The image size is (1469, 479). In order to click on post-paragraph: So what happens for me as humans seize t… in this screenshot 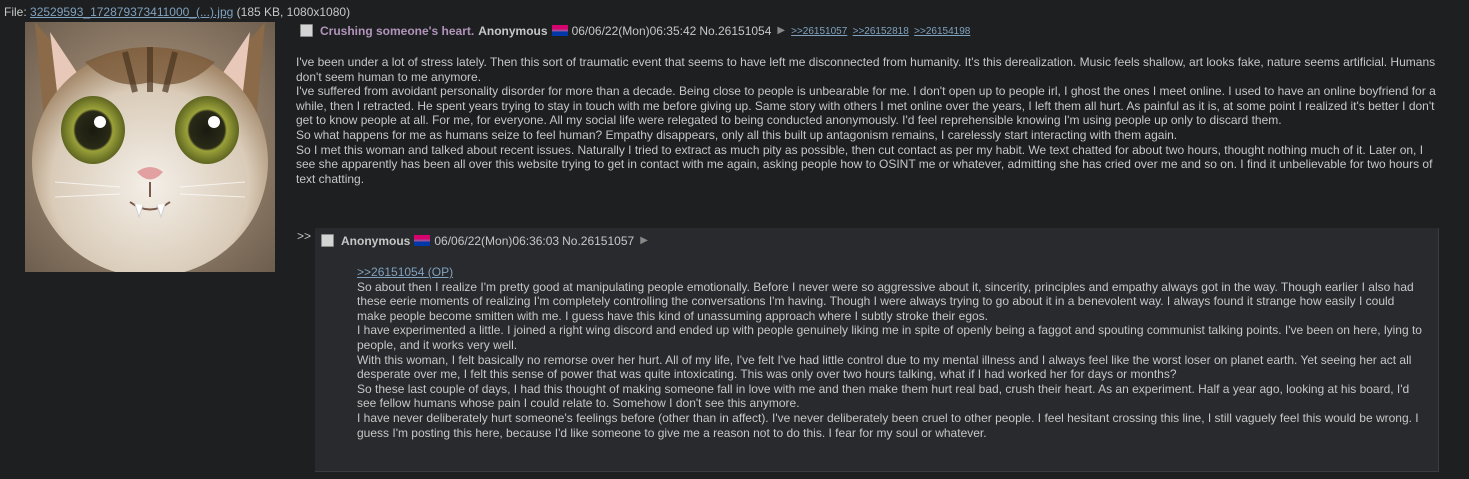, I will do `click(737, 134)`.